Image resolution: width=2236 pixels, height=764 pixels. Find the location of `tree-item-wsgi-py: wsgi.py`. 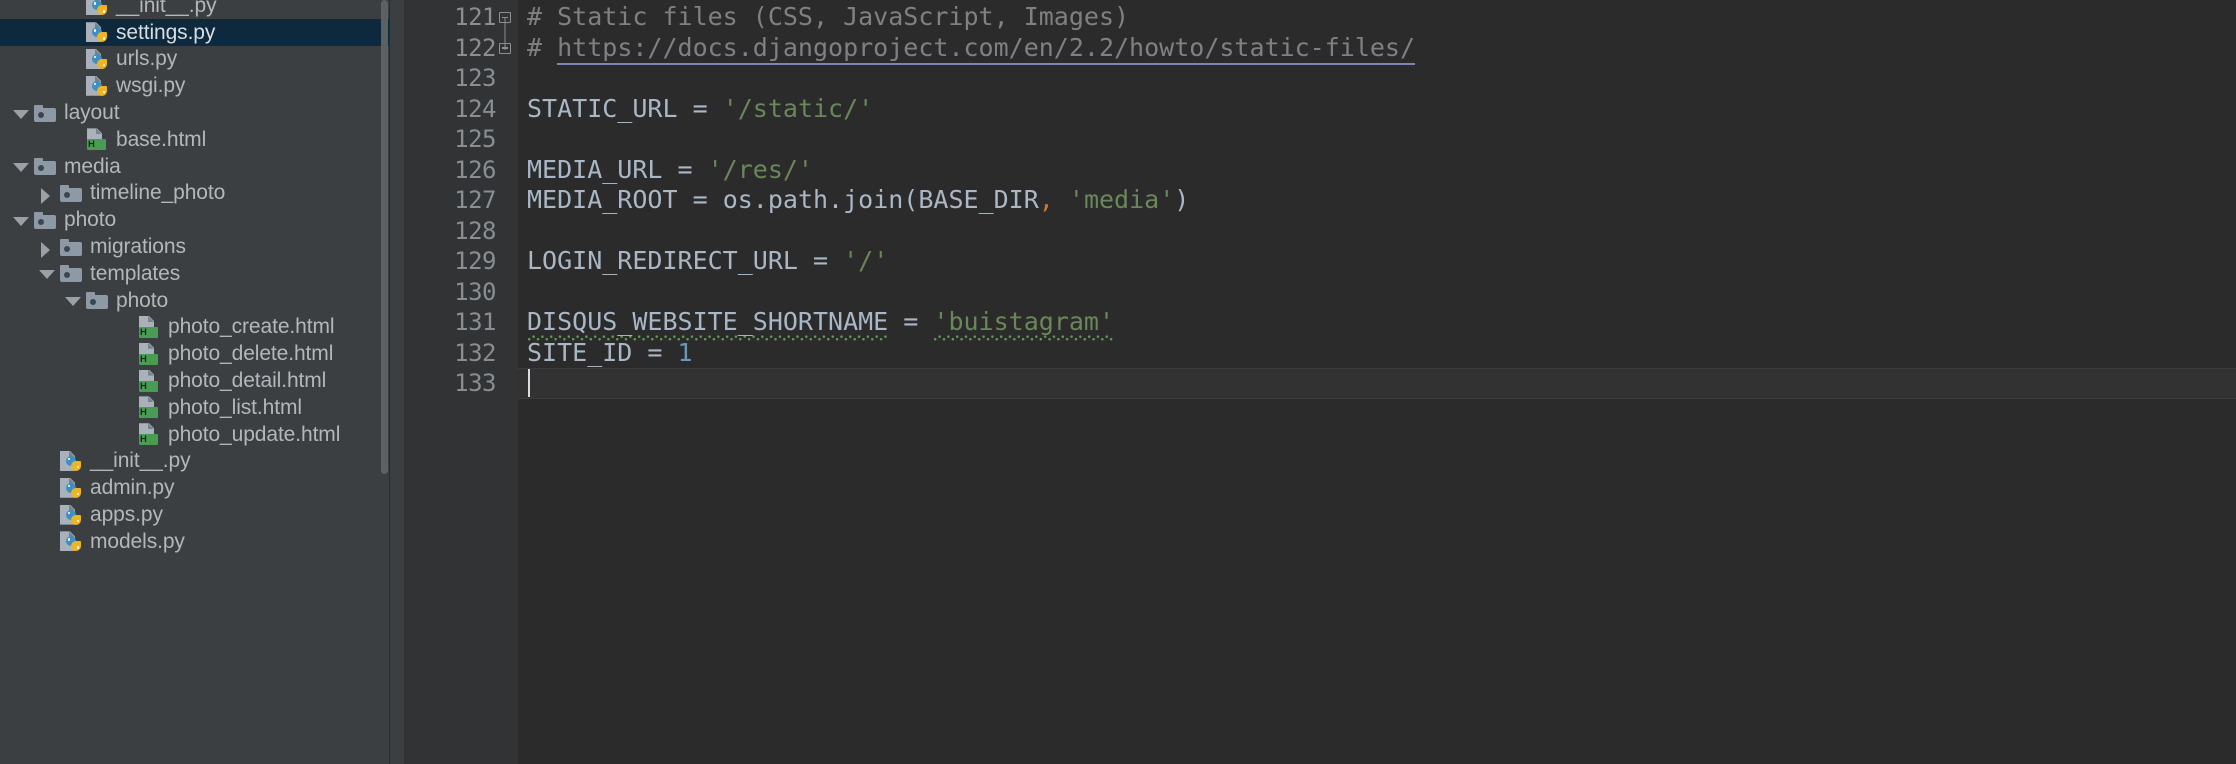

tree-item-wsgi-py: wsgi.py is located at coordinates (195, 85).